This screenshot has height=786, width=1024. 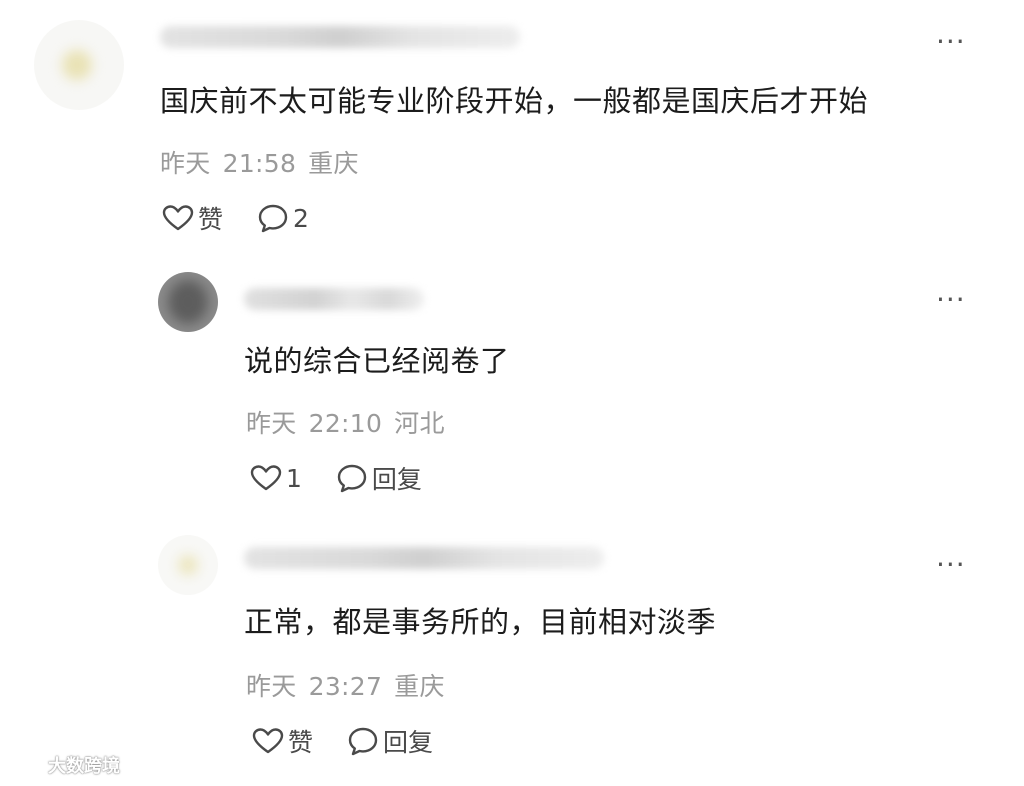 I want to click on comment-time: 23:27, so click(x=345, y=686).